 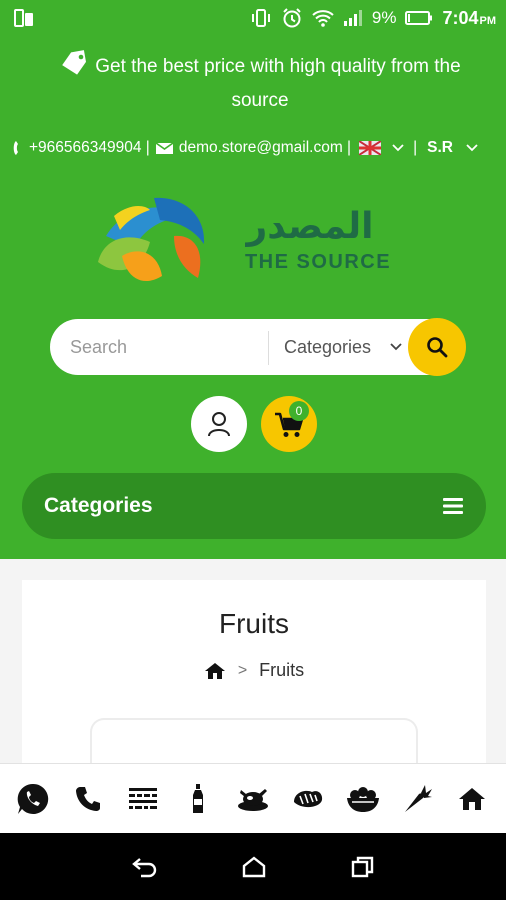 What do you see at coordinates (396, 347) in the screenshot?
I see `category-chevron-down-icon` at bounding box center [396, 347].